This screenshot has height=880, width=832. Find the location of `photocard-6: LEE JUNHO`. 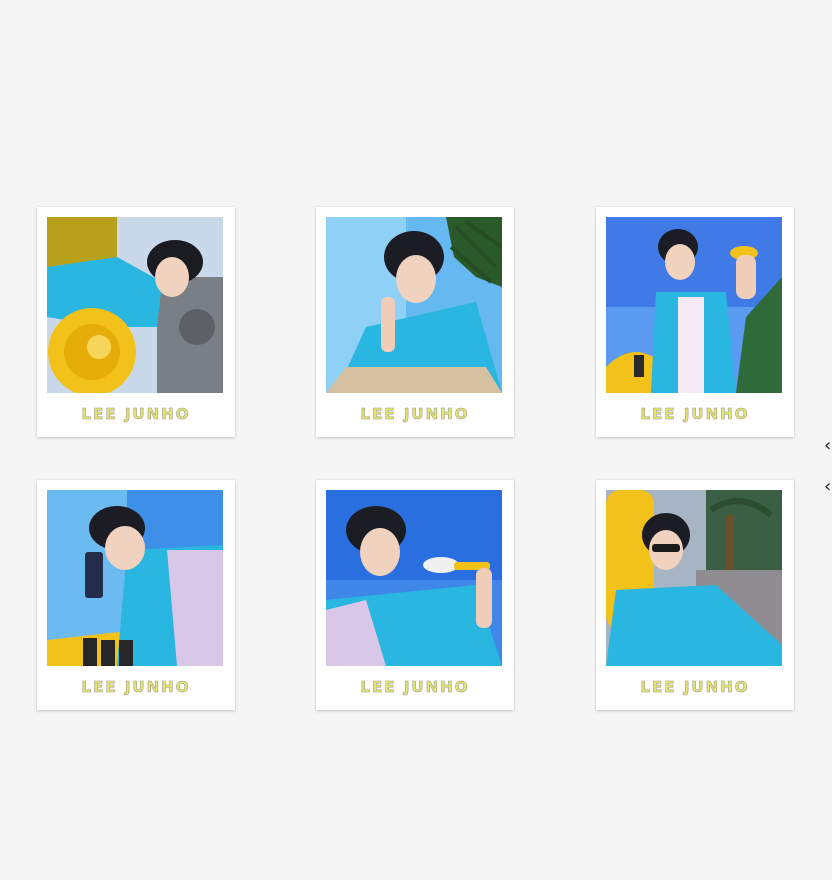

photocard-6: LEE JUNHO is located at coordinates (695, 595).